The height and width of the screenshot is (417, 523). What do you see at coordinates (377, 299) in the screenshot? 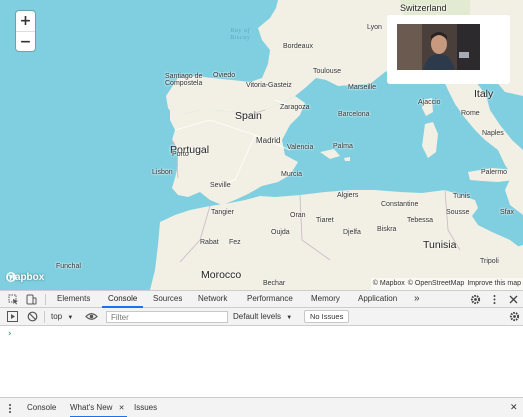
I see `tab-application: Application` at bounding box center [377, 299].